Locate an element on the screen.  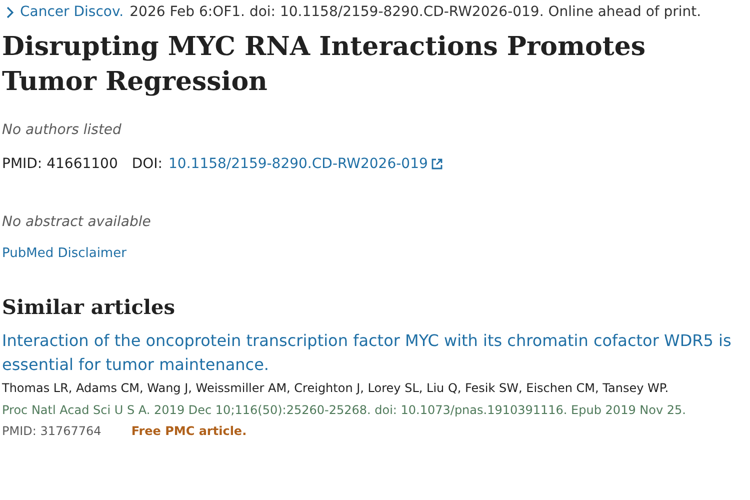
authors-note: No authors listed is located at coordinates (62, 130).